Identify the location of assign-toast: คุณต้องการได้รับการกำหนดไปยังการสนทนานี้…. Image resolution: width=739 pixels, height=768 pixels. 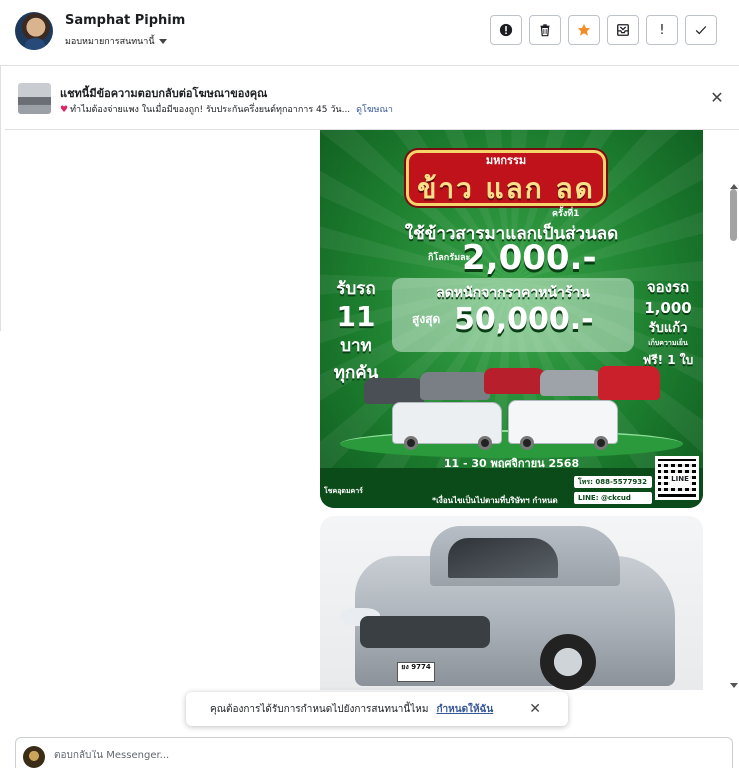
(377, 709).